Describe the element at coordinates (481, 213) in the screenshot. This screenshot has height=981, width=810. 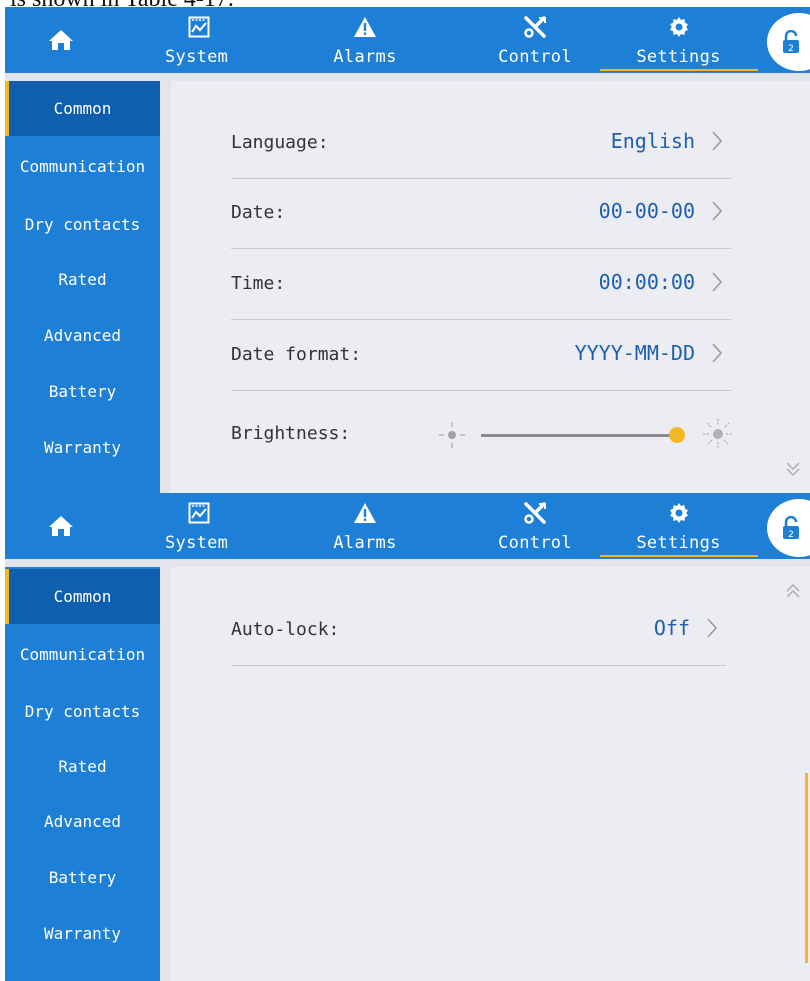
I see `setting-row-date: Date: 00-00-00` at that location.